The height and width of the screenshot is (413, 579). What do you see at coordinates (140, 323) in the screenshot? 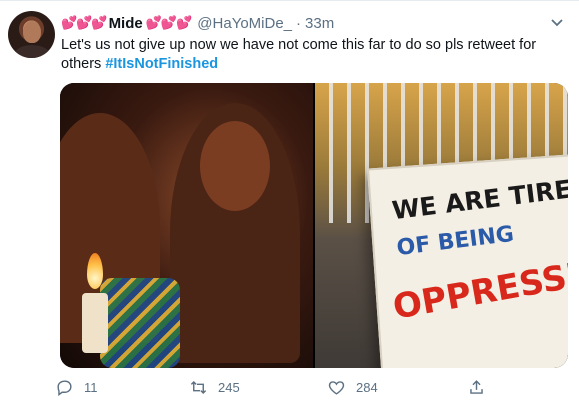
I see `photo-beads` at bounding box center [140, 323].